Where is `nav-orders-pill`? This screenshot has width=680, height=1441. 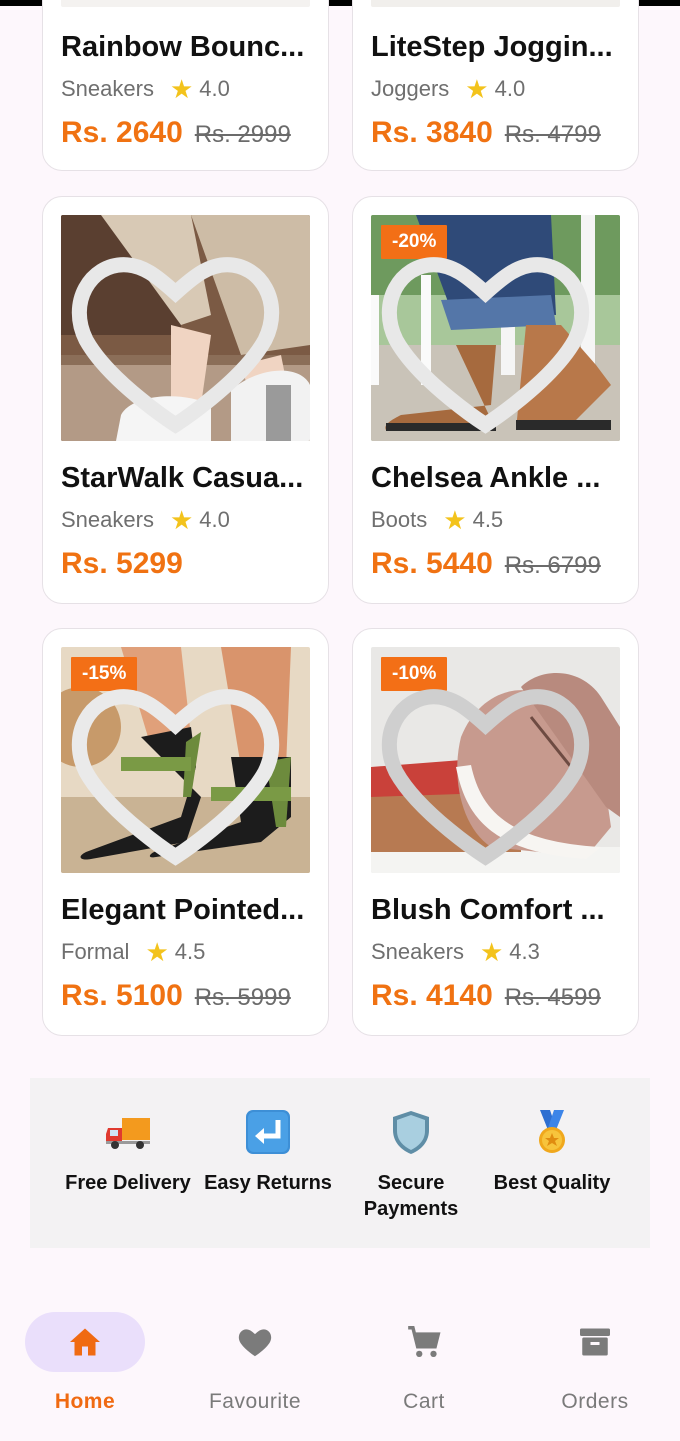 nav-orders-pill is located at coordinates (595, 1342).